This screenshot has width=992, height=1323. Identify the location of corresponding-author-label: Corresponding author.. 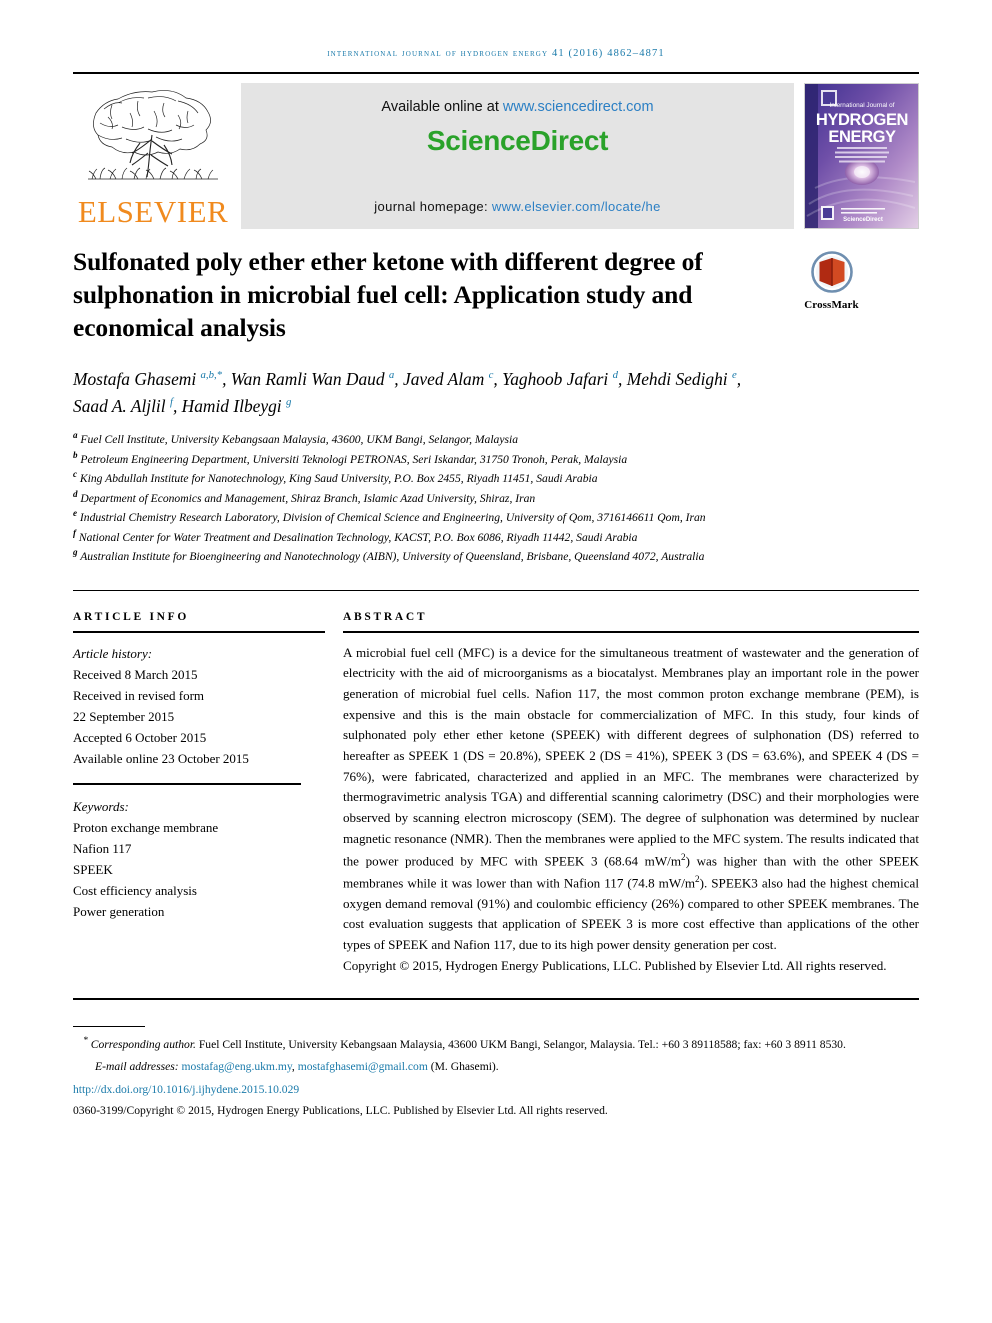
(143, 1045).